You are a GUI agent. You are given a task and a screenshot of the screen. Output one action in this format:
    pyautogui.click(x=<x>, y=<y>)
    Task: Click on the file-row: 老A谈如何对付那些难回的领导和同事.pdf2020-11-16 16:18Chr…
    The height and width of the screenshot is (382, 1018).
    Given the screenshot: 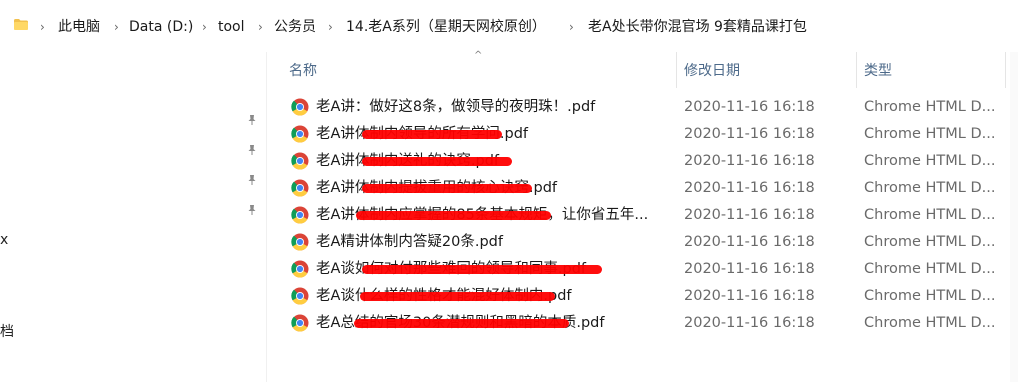 What is the action you would take?
    pyautogui.click(x=650, y=269)
    